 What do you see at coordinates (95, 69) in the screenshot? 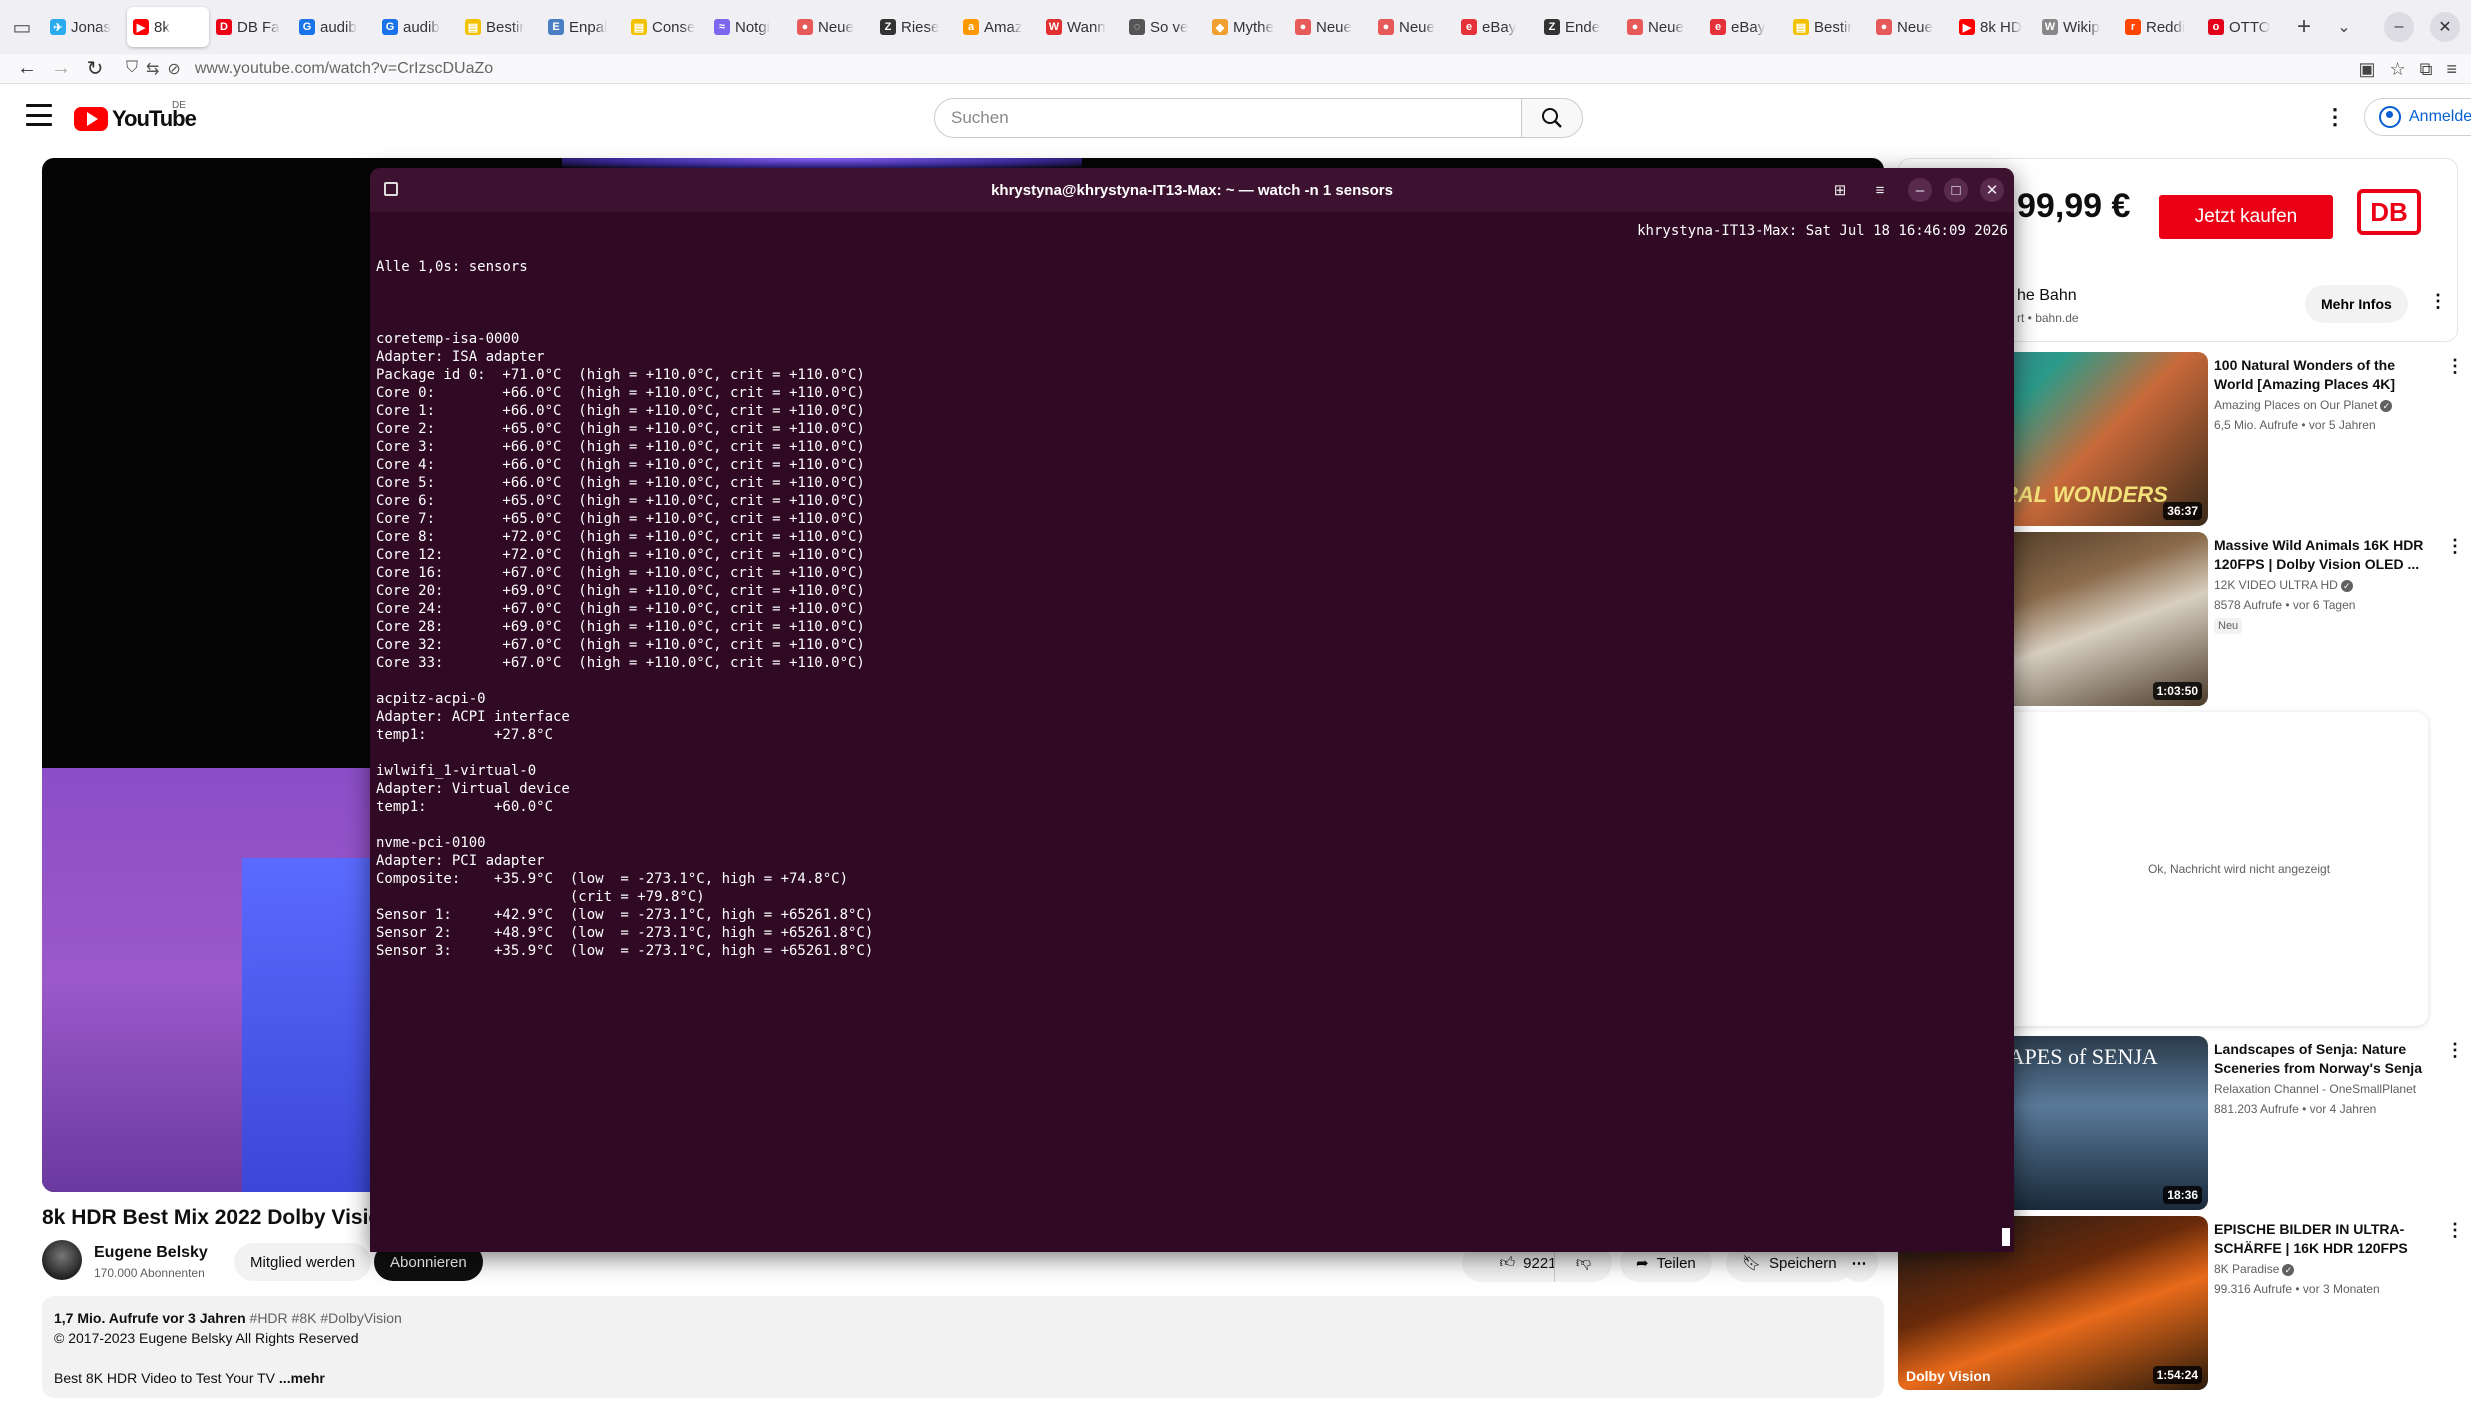
I see `reload-button: ↻` at bounding box center [95, 69].